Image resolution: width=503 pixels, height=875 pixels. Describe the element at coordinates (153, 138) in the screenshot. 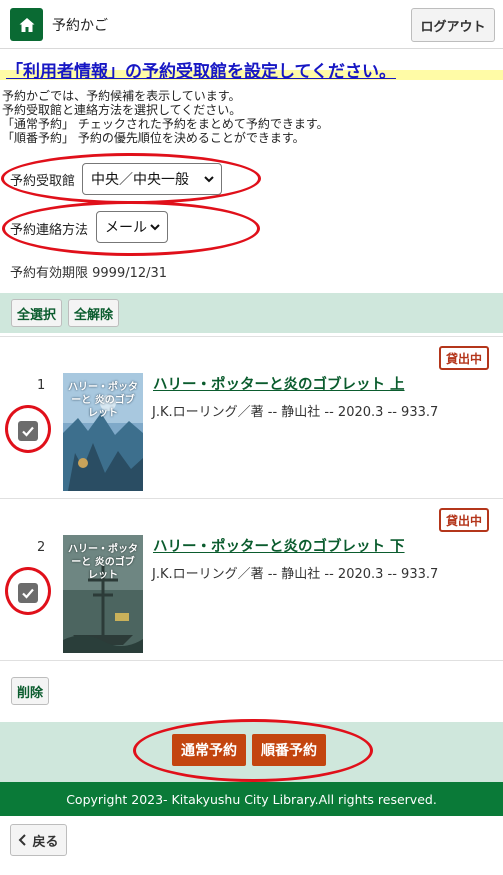

I see `description-line: 「順番予約」 予約の優先順位を決めることができます。` at that location.